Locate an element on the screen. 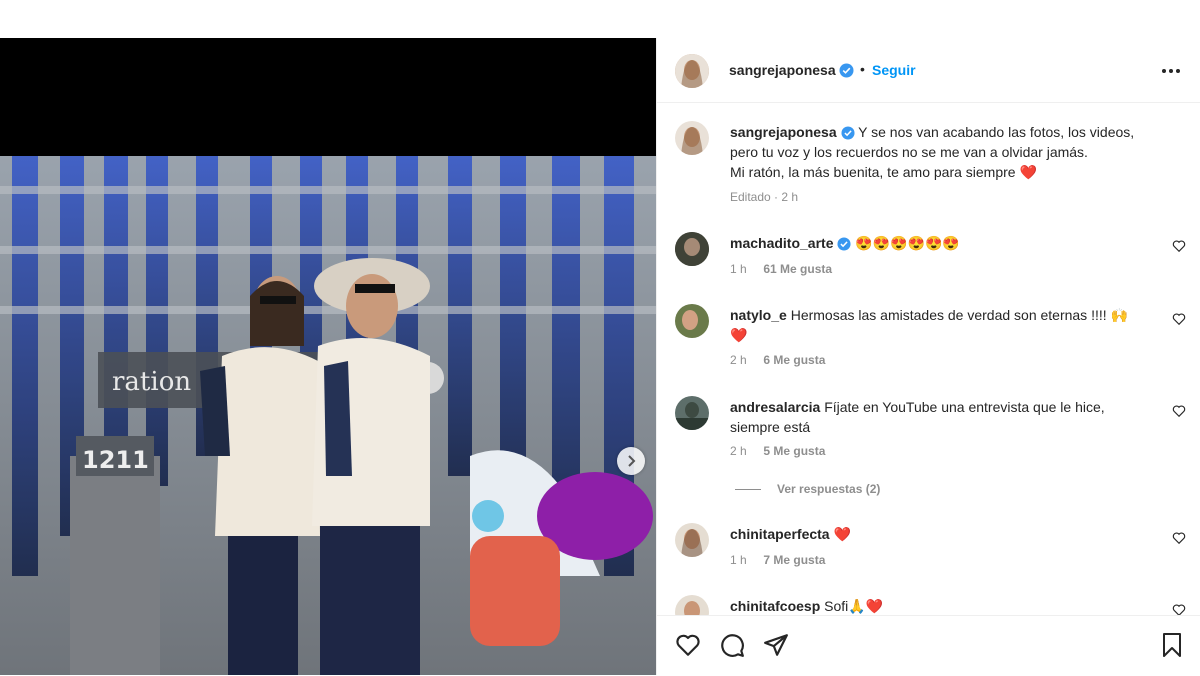  comment-text: ❤️ is located at coordinates (842, 534).